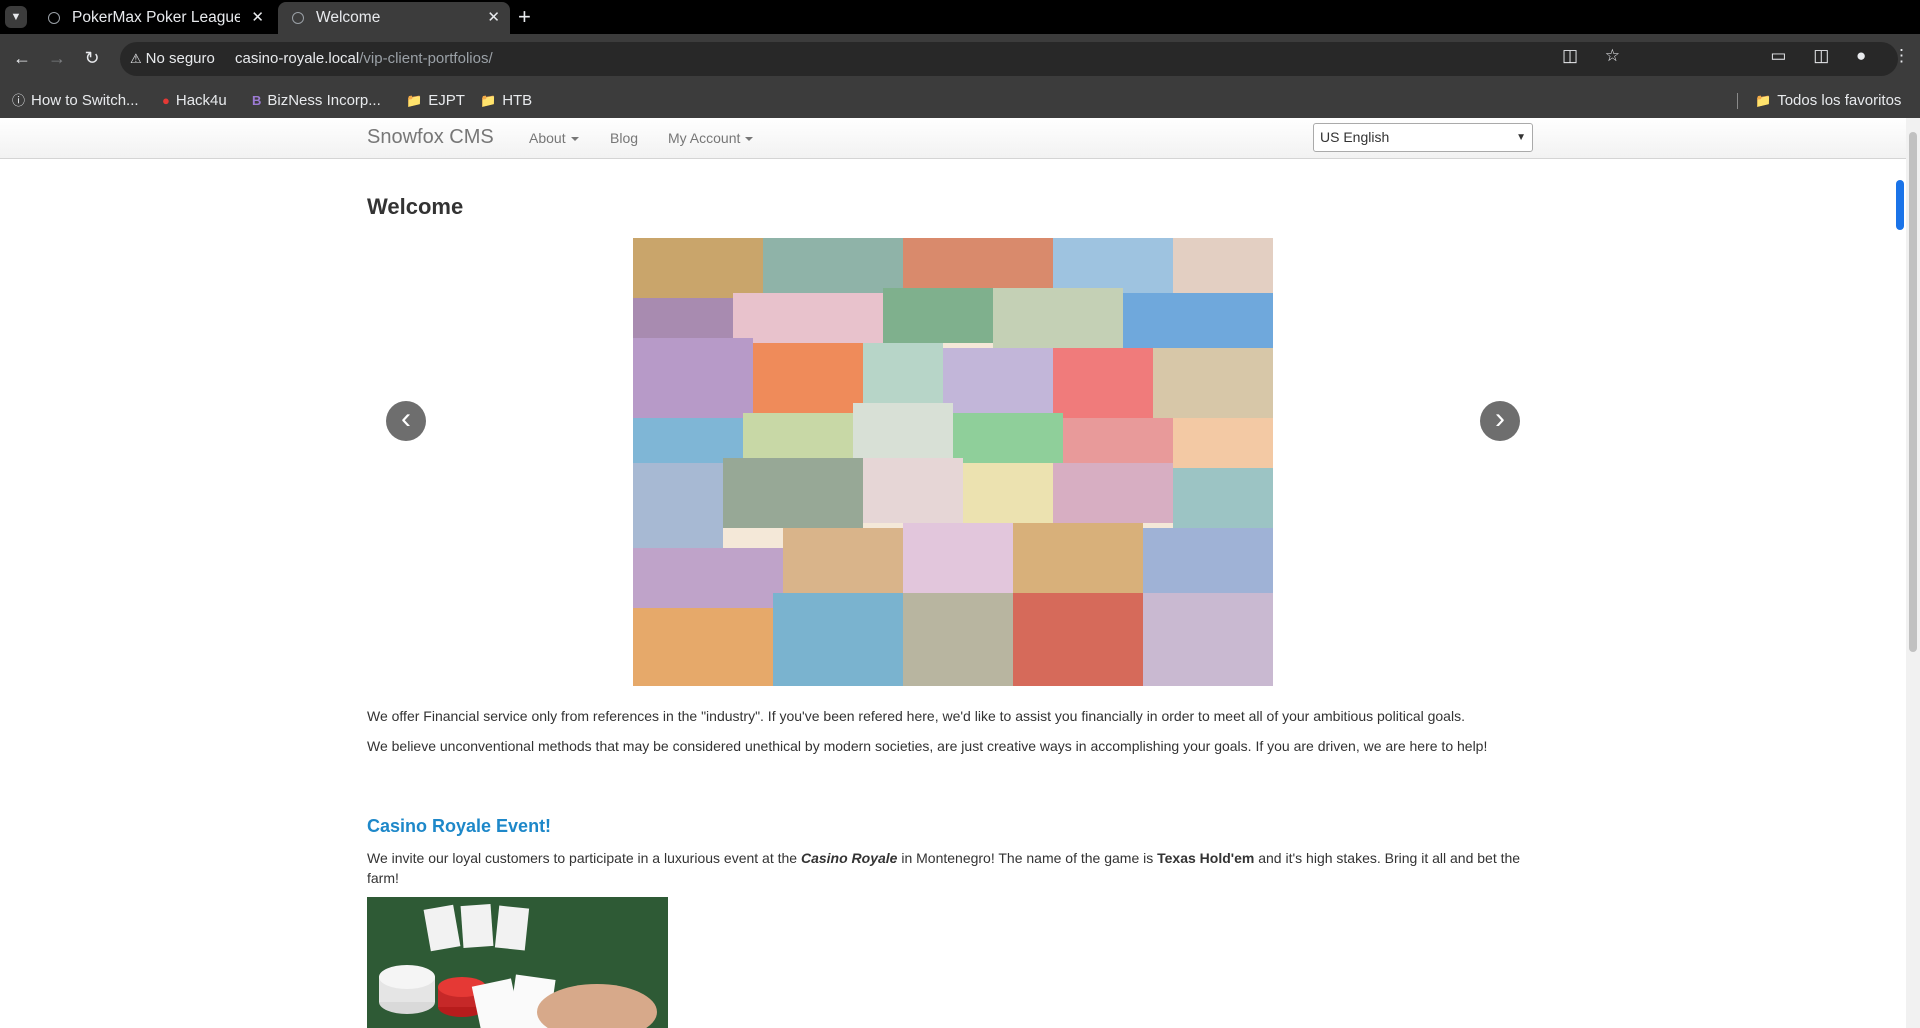 The image size is (1920, 1028). What do you see at coordinates (136, 58) in the screenshot?
I see `warning-icon: ⚠` at bounding box center [136, 58].